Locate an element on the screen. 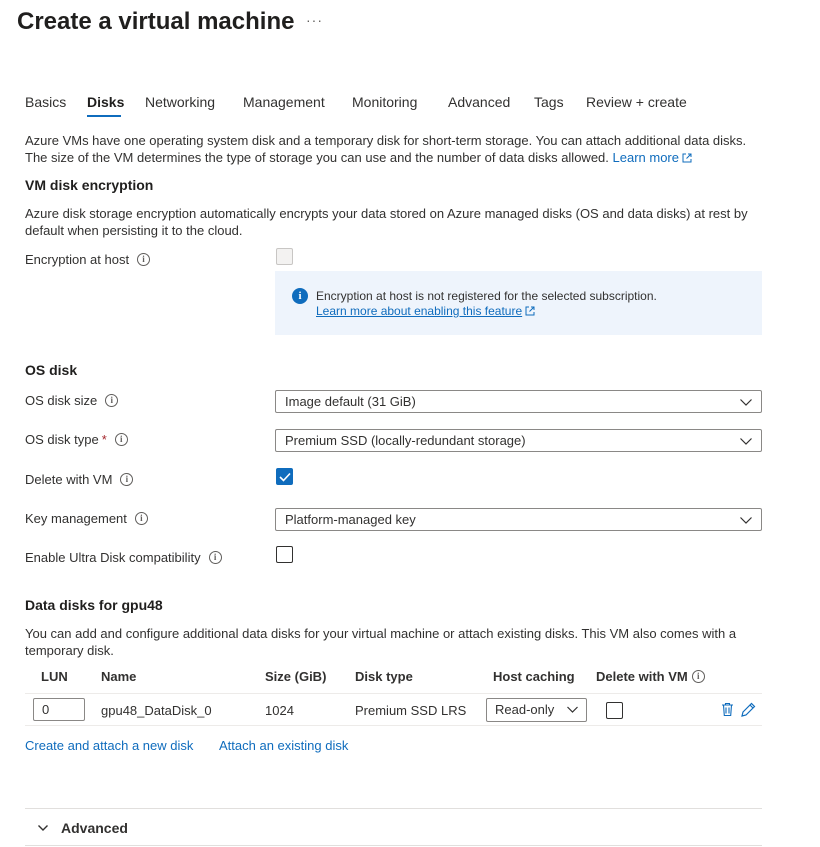  table-row-divider is located at coordinates (393, 725).